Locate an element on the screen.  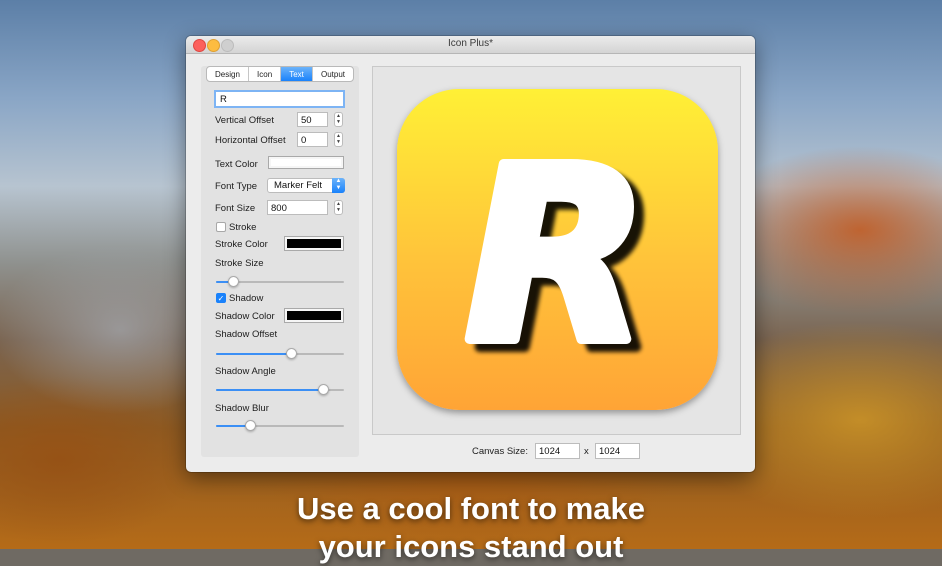
tab-text: Text is located at coordinates (297, 74).